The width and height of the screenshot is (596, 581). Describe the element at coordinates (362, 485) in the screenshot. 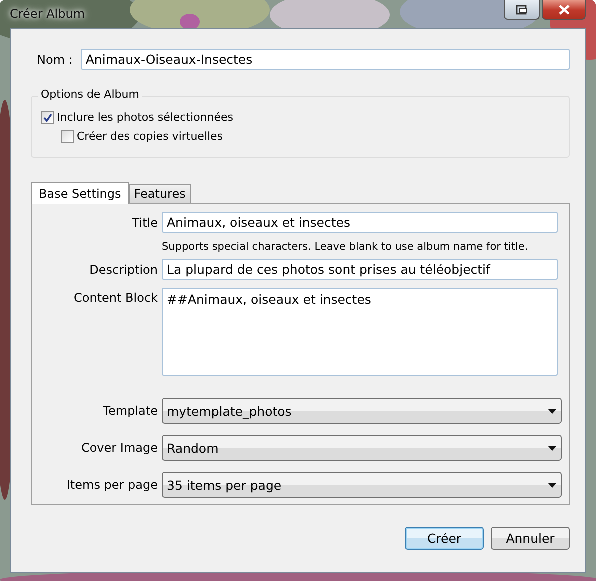

I see `dropdown: 35 items per page` at that location.